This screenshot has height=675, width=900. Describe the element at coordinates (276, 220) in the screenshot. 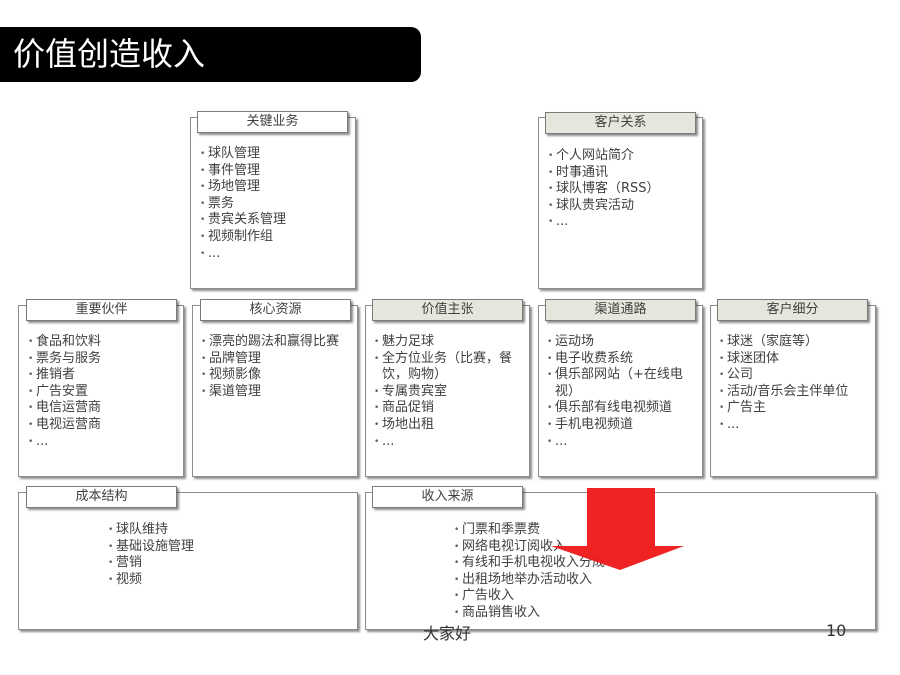

I see `list-item: 贵宾关系管理` at that location.